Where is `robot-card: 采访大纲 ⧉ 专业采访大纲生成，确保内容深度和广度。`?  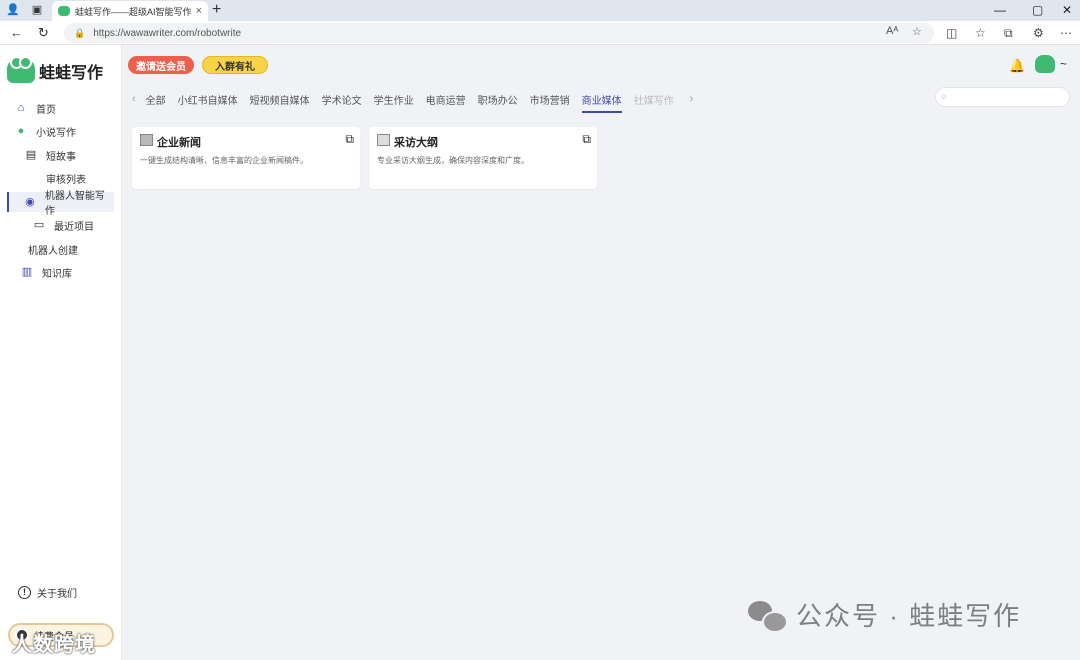 robot-card: 采访大纲 ⧉ 专业采访大纲生成，确保内容深度和广度。 is located at coordinates (483, 158).